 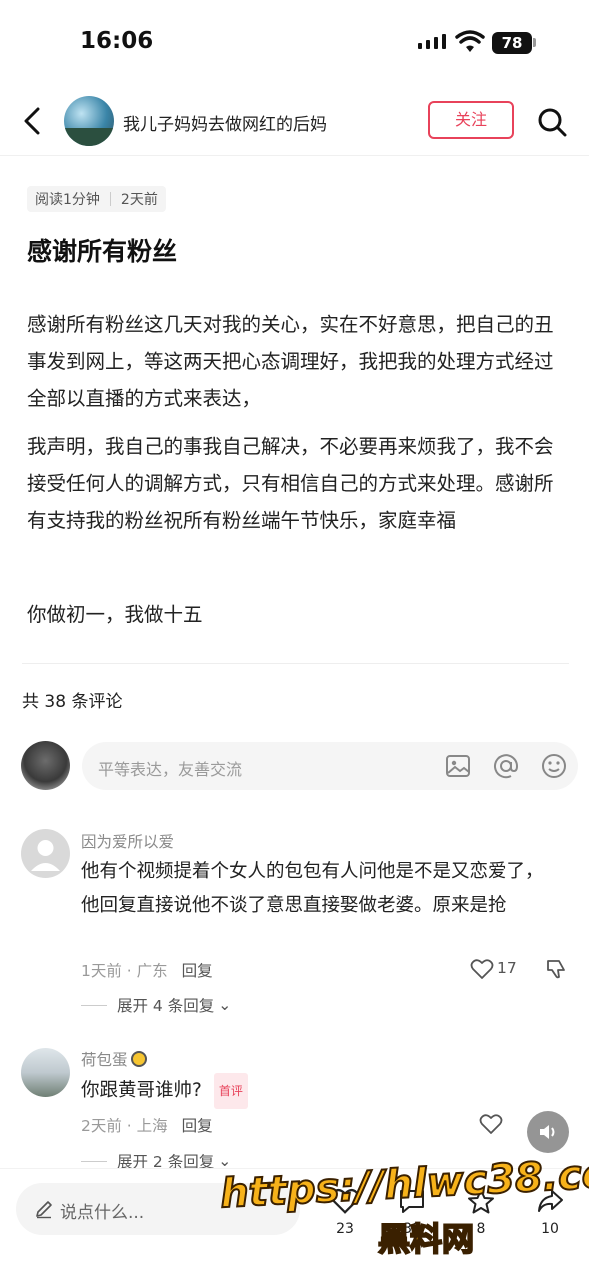 What do you see at coordinates (458, 766) in the screenshot?
I see `image-icon` at bounding box center [458, 766].